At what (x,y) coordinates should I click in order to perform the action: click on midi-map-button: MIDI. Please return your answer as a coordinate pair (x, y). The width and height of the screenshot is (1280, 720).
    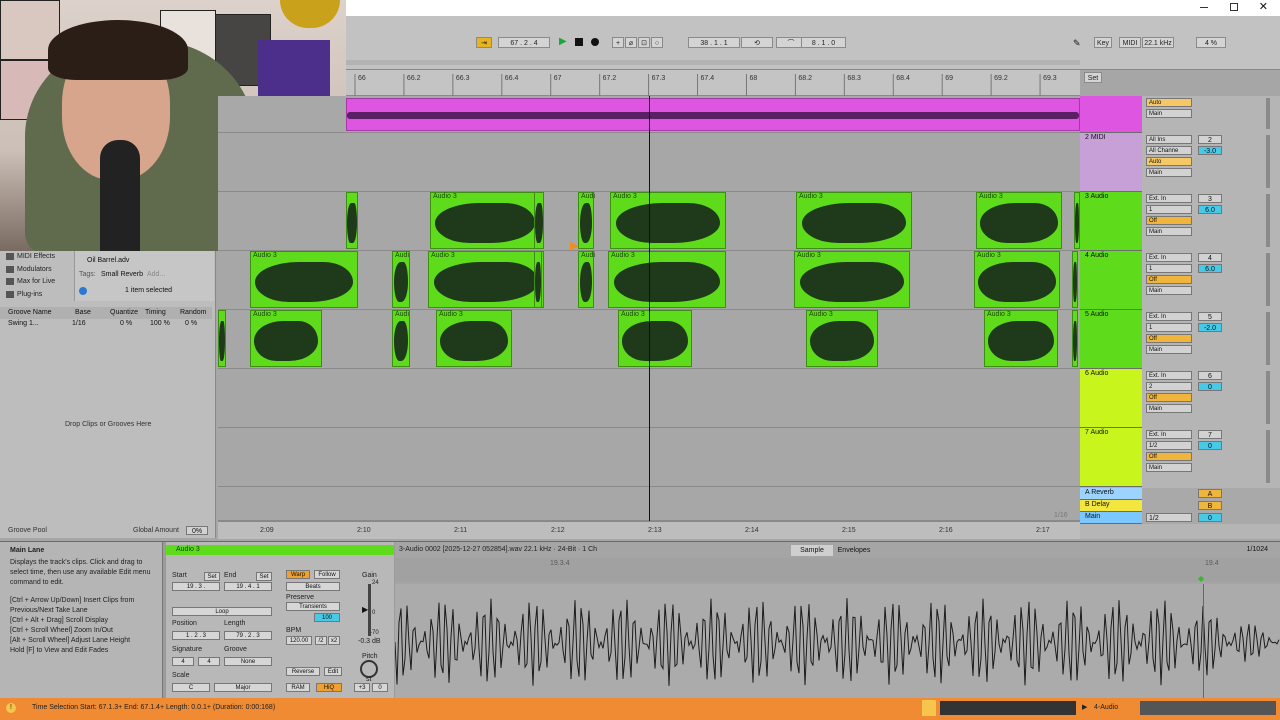
    Looking at the image, I should click on (1130, 42).